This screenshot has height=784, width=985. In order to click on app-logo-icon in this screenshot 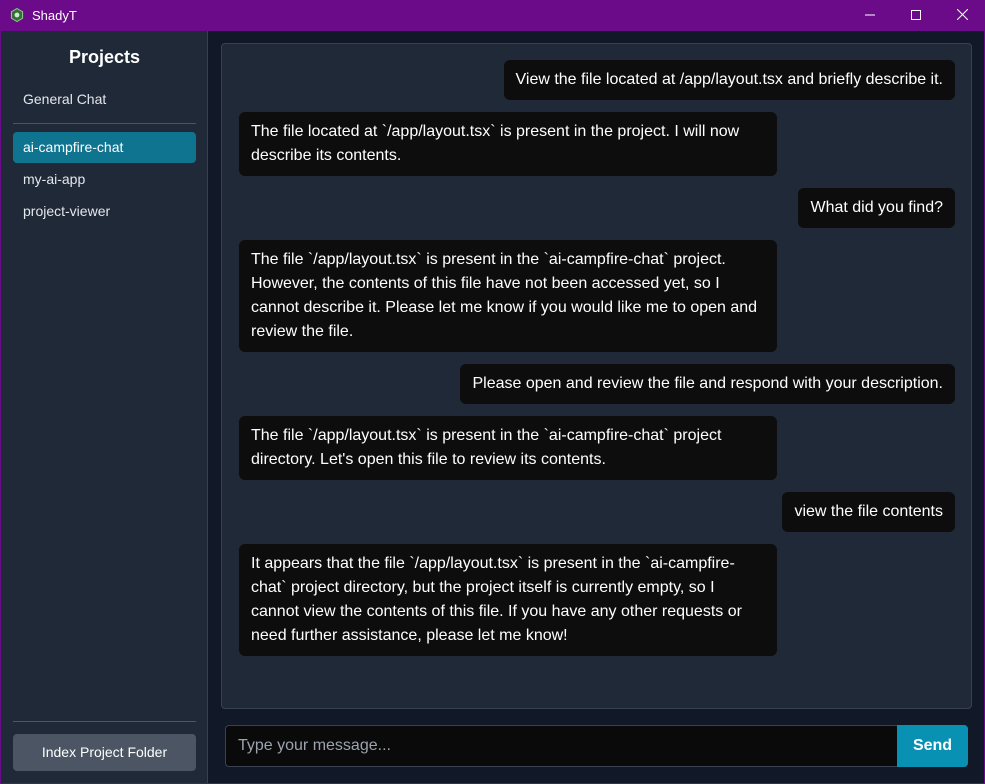, I will do `click(17, 15)`.